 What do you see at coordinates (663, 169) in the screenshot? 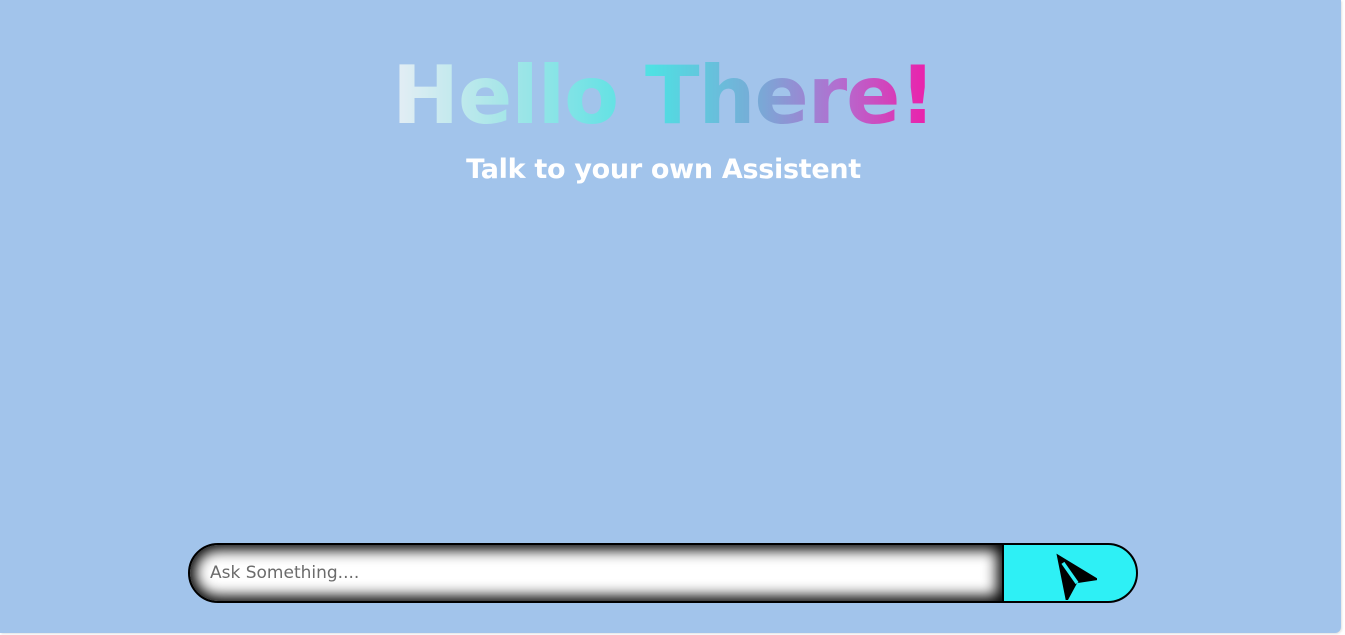
I see `page-subtitle: Talk to your own Assistent` at bounding box center [663, 169].